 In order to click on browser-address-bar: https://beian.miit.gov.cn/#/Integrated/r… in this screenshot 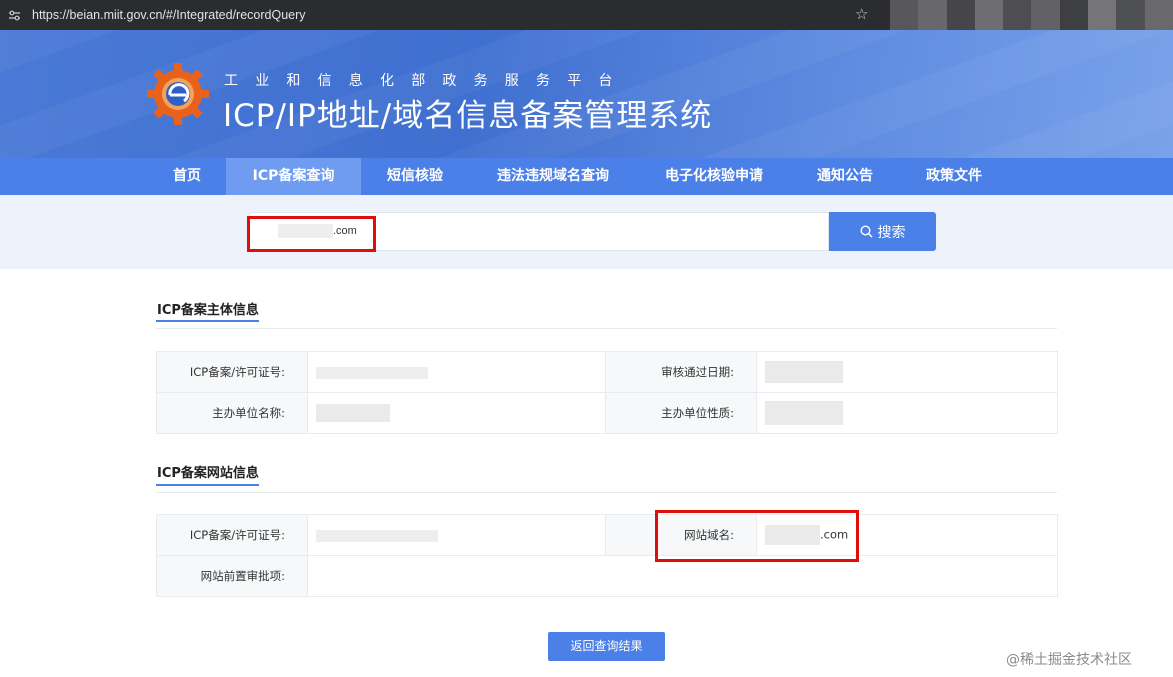, I will do `click(586, 15)`.